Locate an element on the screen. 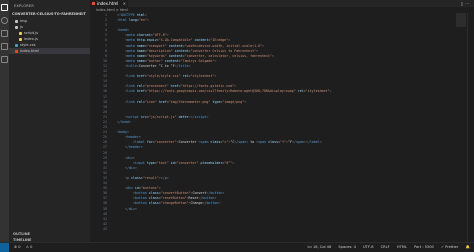 This screenshot has height=252, width=474. errors-indicator: ⊗ 0 is located at coordinates (17, 247).